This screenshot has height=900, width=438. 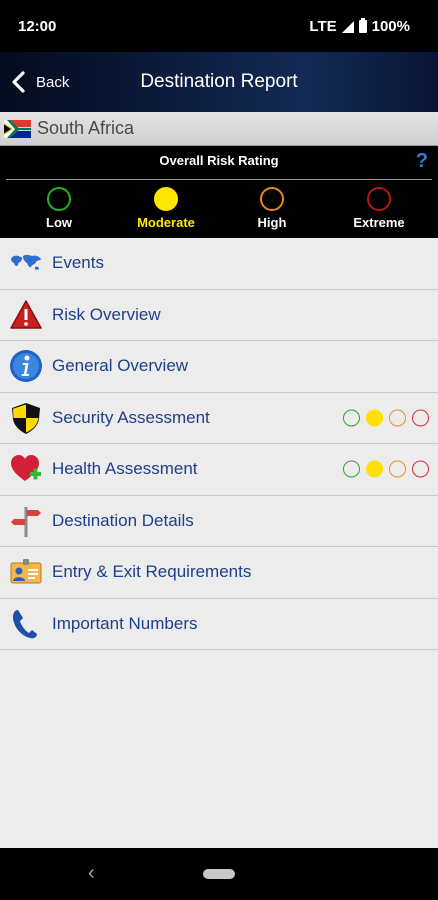 What do you see at coordinates (18, 82) in the screenshot?
I see `chevron-left-icon` at bounding box center [18, 82].